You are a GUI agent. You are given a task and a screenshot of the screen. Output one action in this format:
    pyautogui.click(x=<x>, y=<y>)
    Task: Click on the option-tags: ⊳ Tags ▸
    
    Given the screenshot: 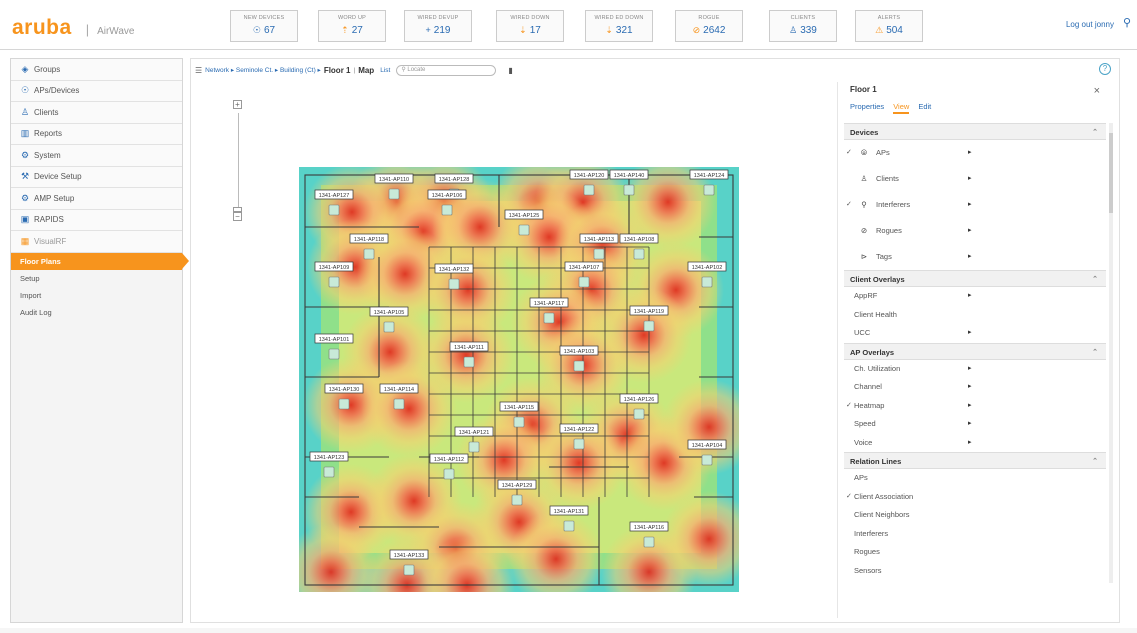 What is the action you would take?
    pyautogui.click(x=975, y=257)
    